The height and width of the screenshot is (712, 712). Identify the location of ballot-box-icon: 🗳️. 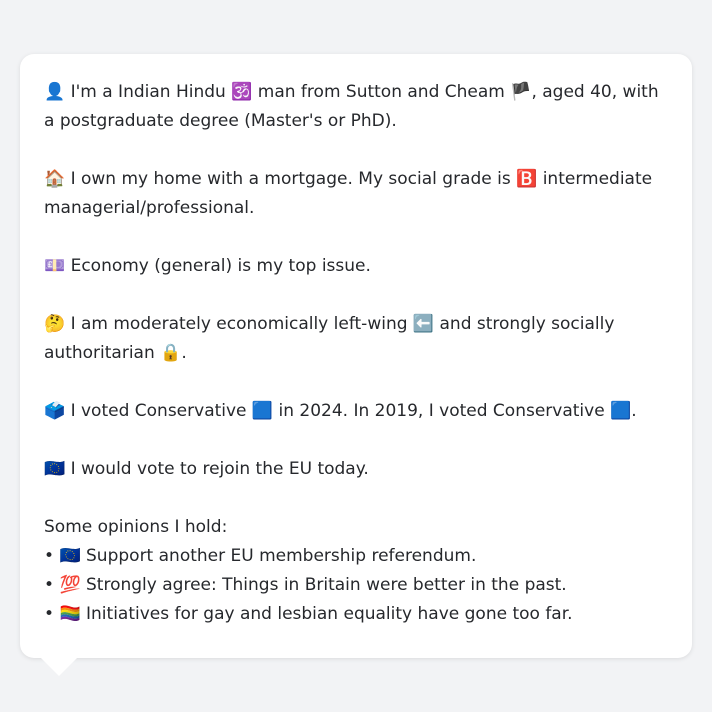
(55, 411).